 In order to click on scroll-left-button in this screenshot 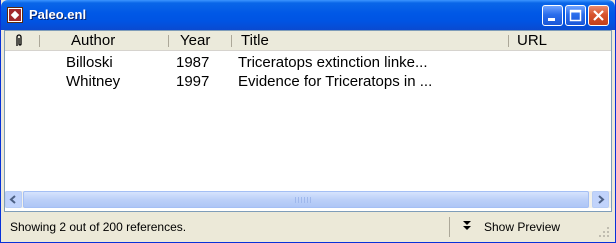, I will do `click(13, 199)`.